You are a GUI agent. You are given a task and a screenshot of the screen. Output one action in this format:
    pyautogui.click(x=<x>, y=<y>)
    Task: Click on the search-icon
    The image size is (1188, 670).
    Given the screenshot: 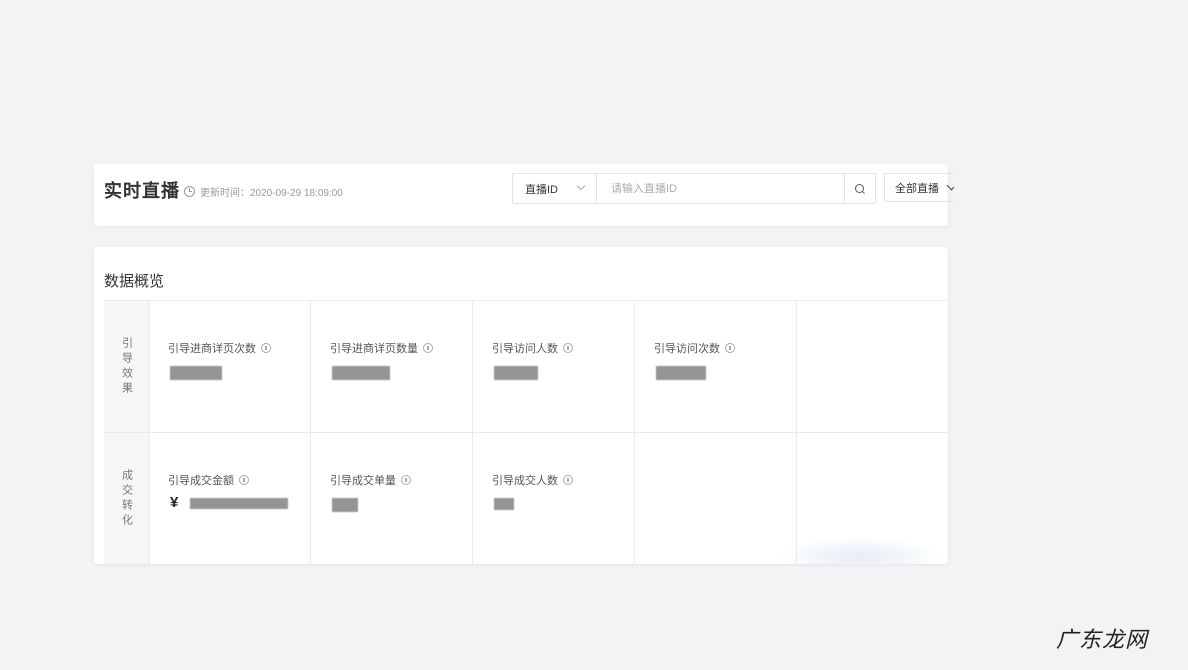 What is the action you would take?
    pyautogui.click(x=859, y=188)
    